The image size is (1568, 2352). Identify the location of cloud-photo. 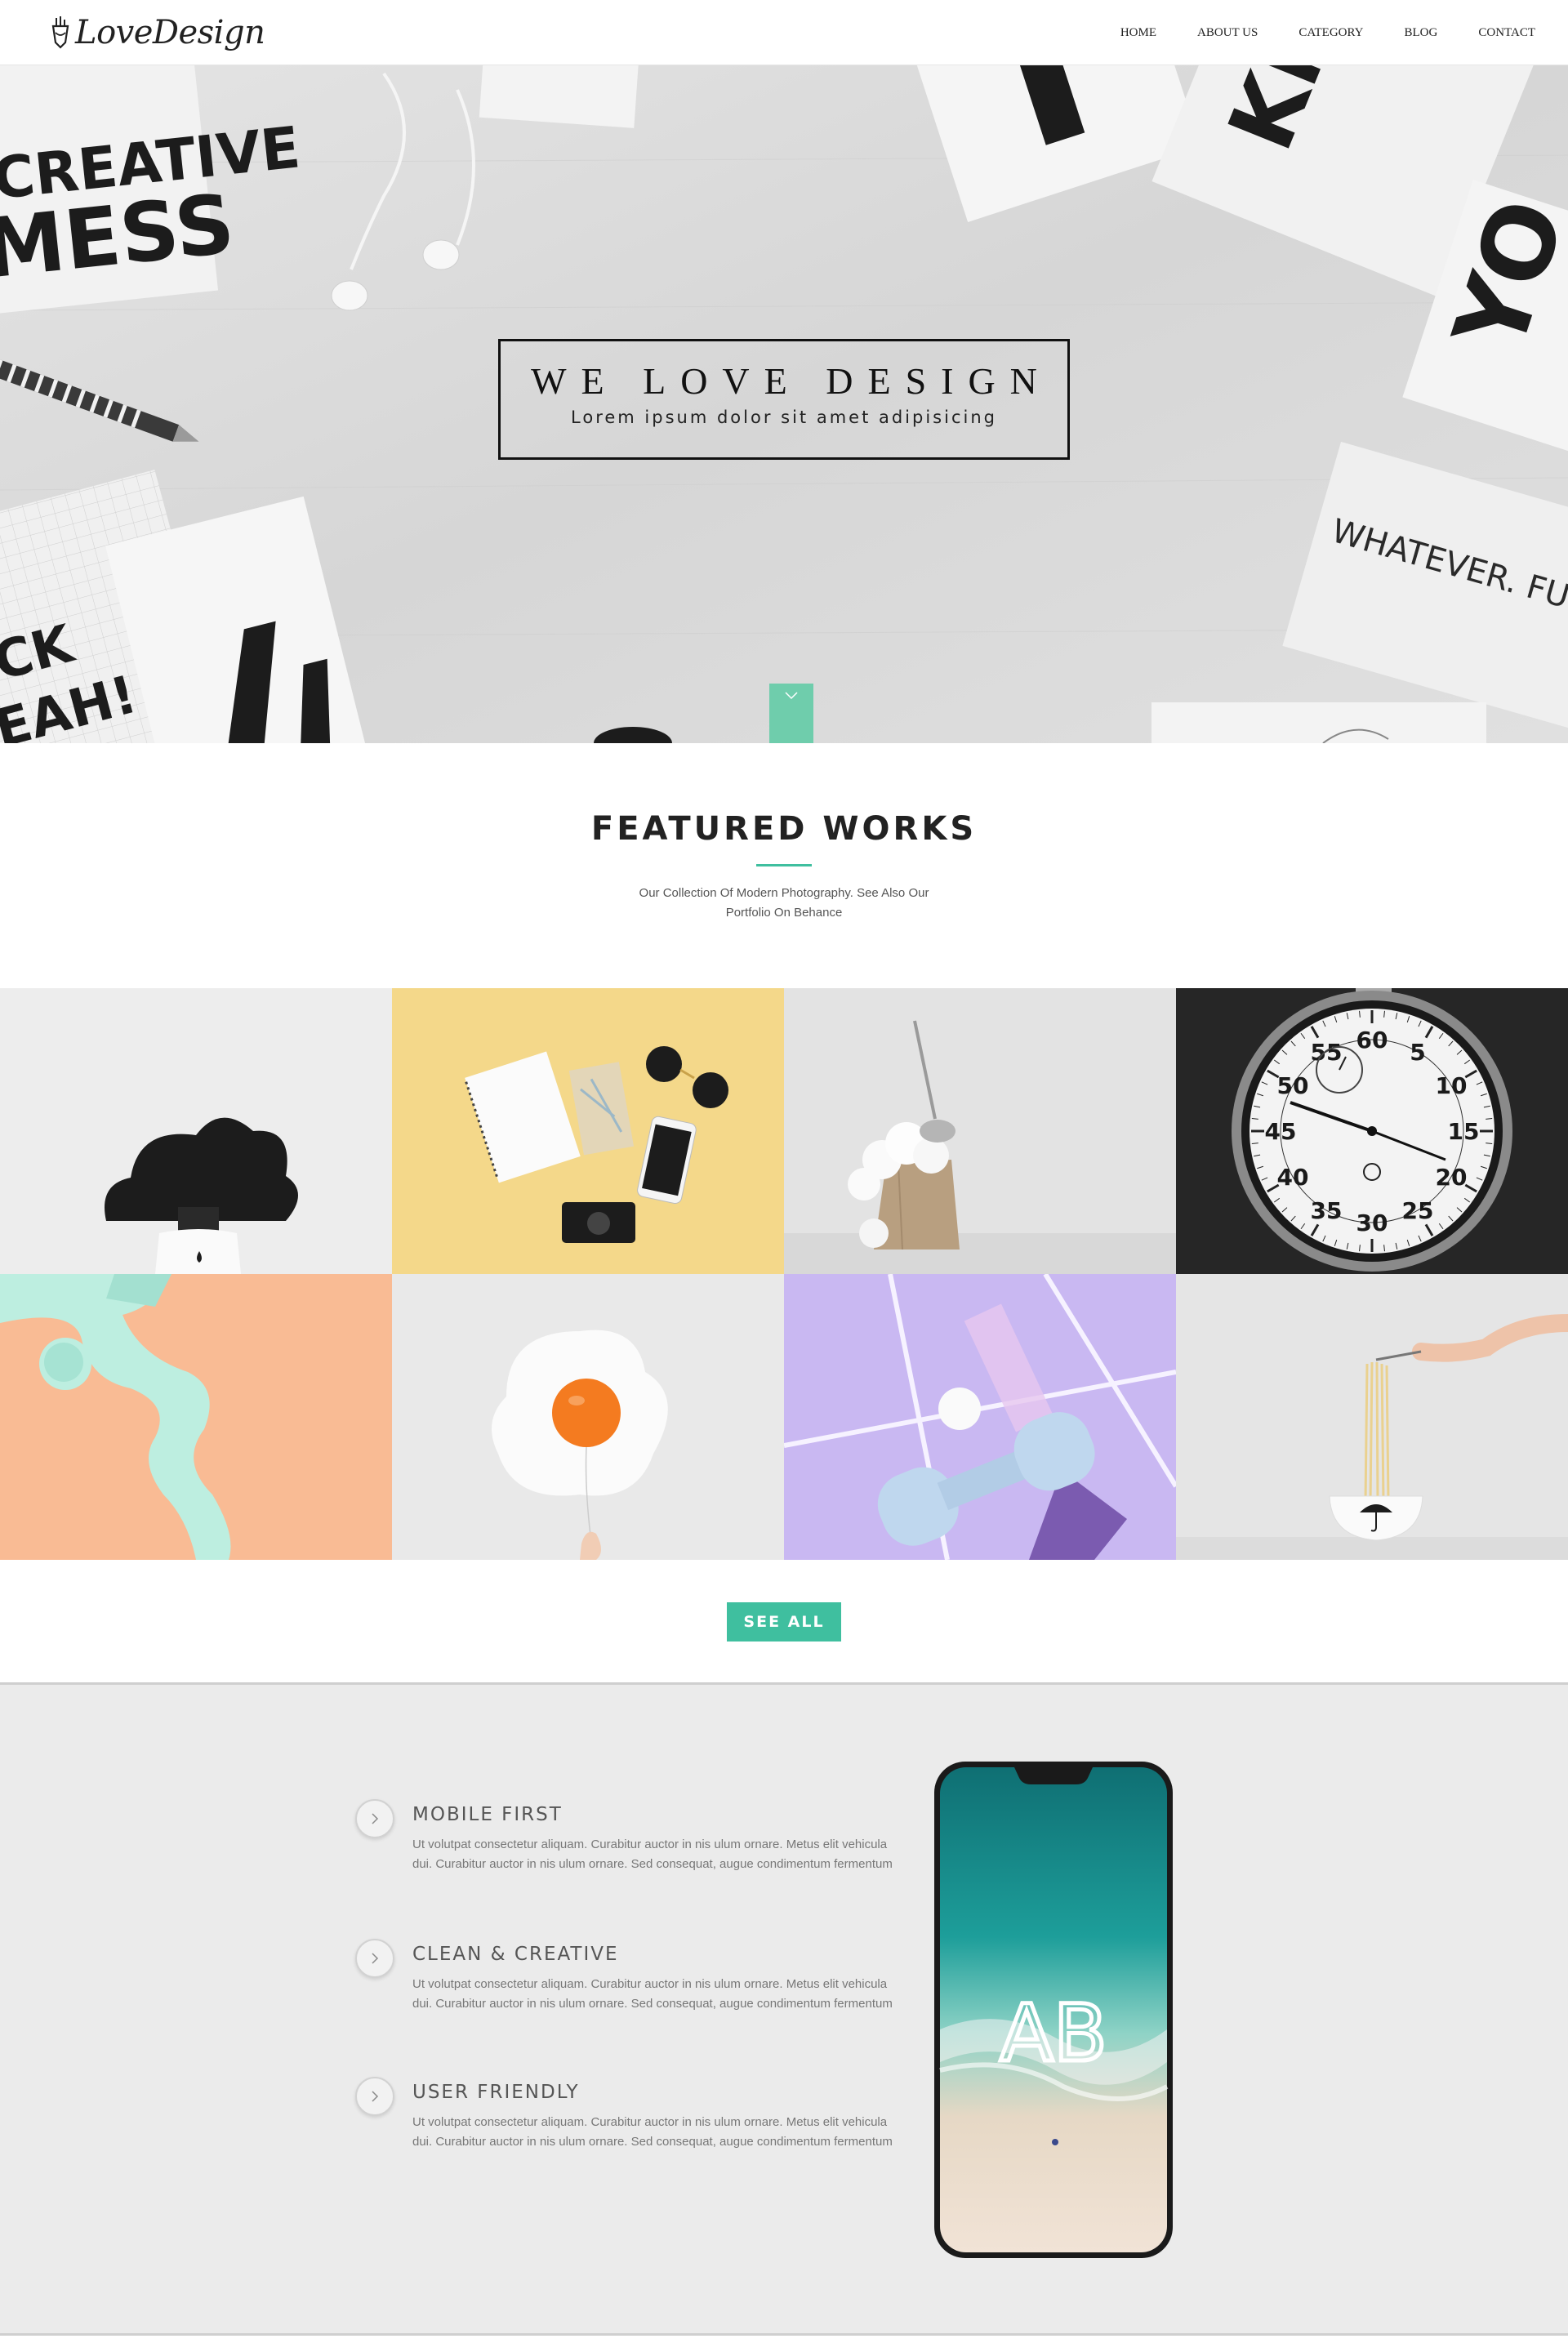
(196, 1131).